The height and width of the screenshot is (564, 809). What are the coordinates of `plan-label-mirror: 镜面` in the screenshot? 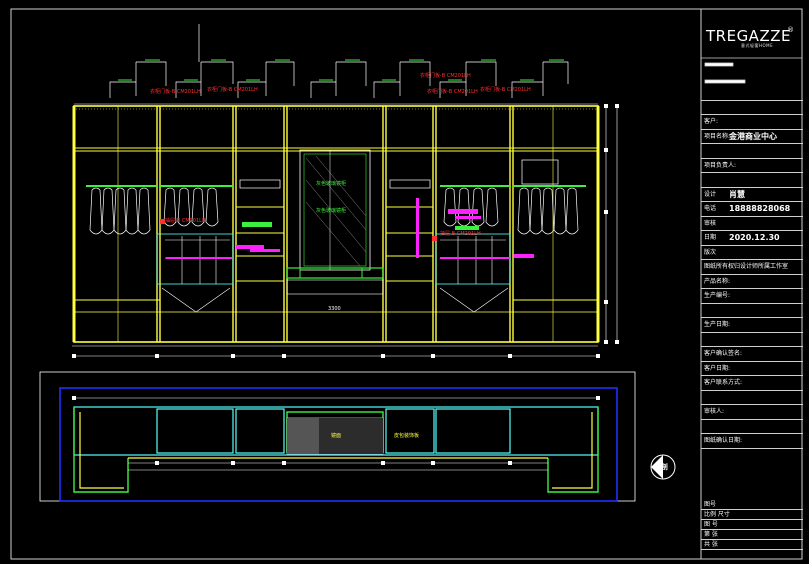 It's located at (336, 436).